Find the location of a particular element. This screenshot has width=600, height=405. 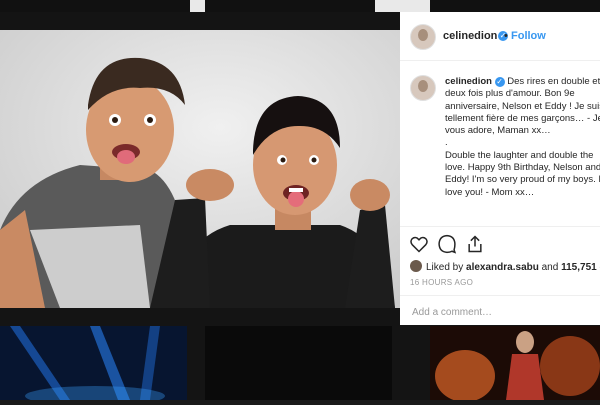

thumbnail-concert is located at coordinates (93, 365).